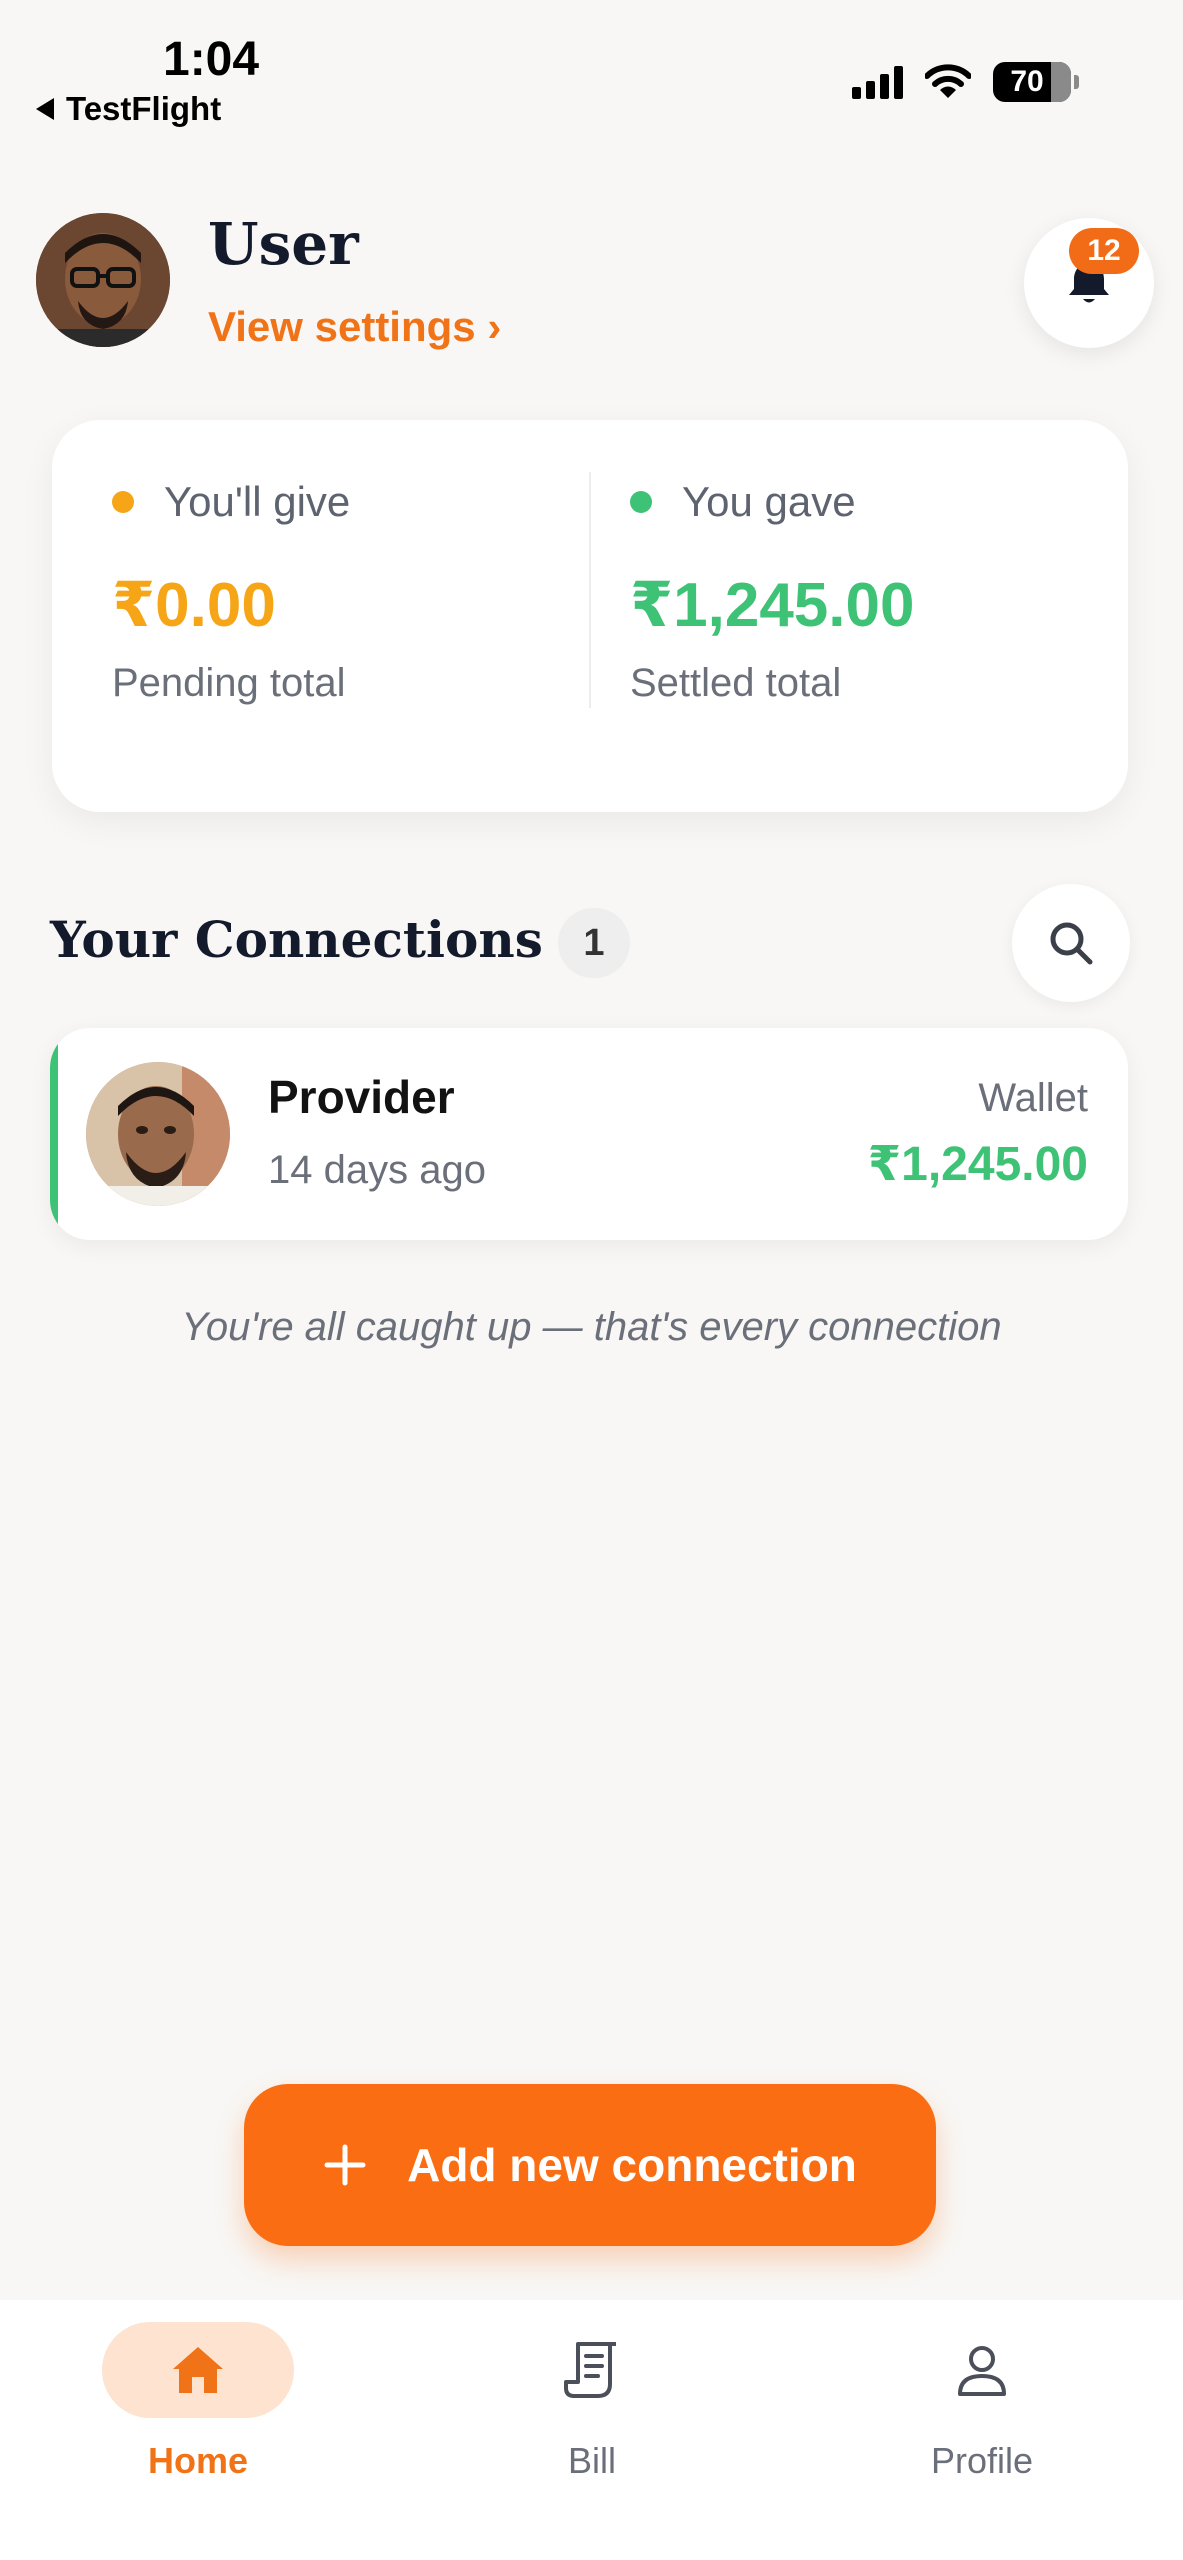  Describe the element at coordinates (229, 683) in the screenshot. I see `give-subtitle: Pending total` at that location.